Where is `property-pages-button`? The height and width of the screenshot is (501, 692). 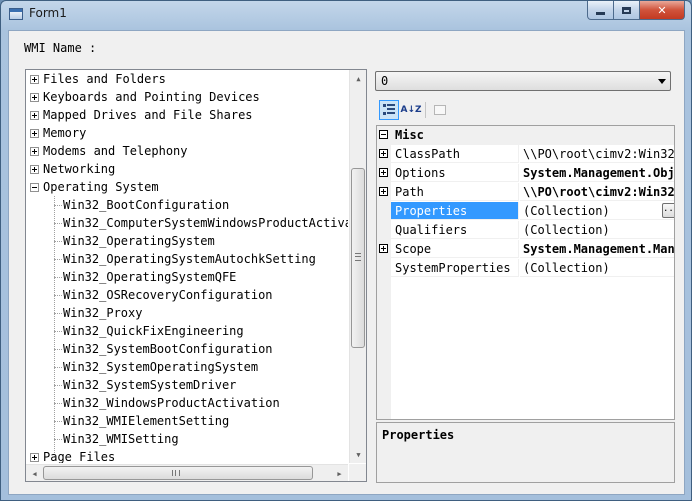 property-pages-button is located at coordinates (440, 110).